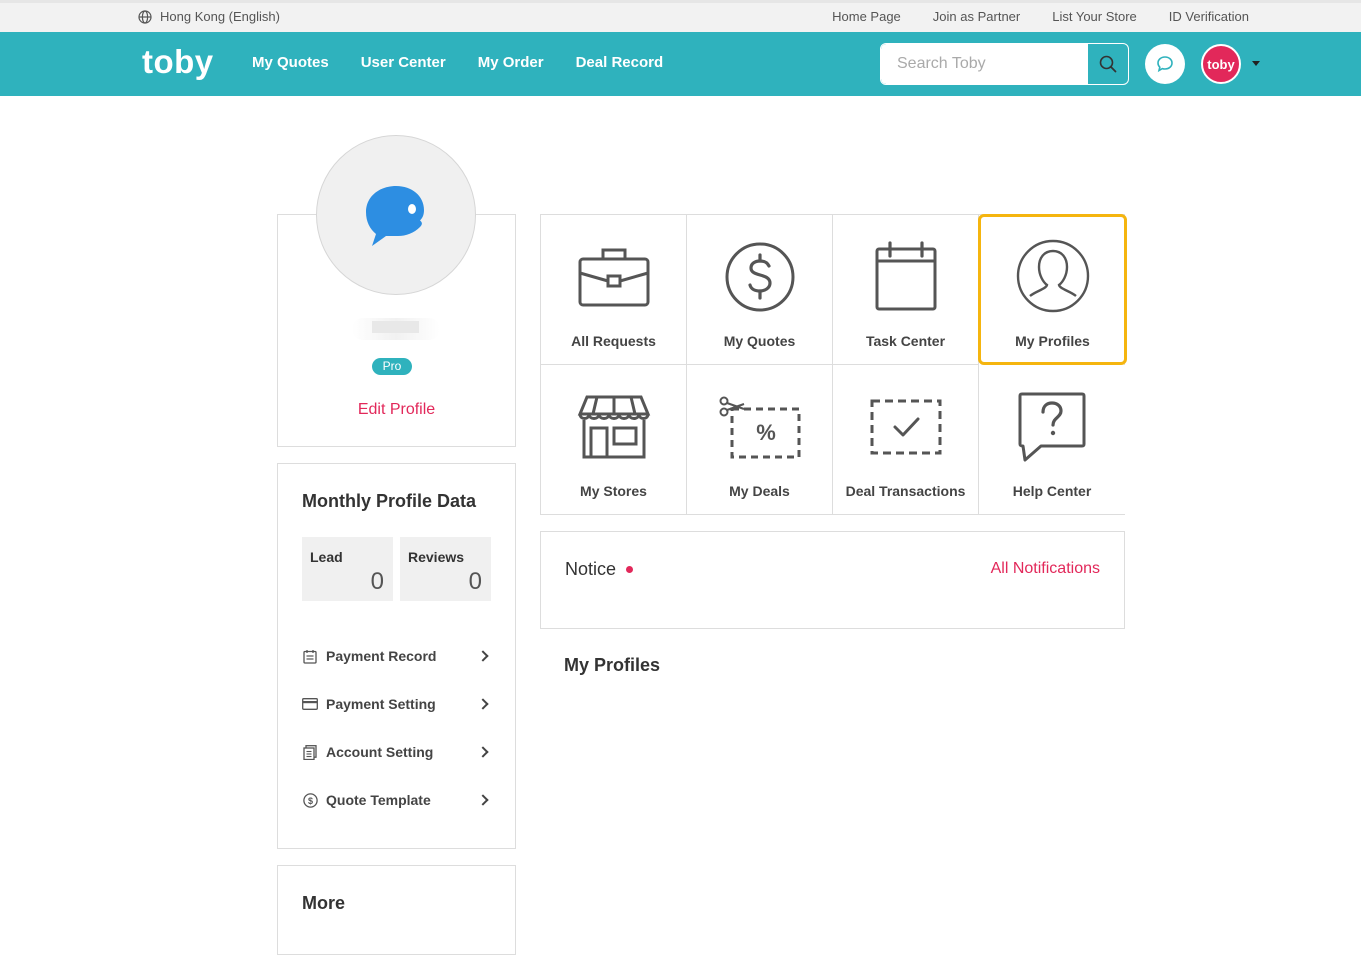 This screenshot has width=1361, height=955. Describe the element at coordinates (613, 427) in the screenshot. I see `storefront-icon` at that location.